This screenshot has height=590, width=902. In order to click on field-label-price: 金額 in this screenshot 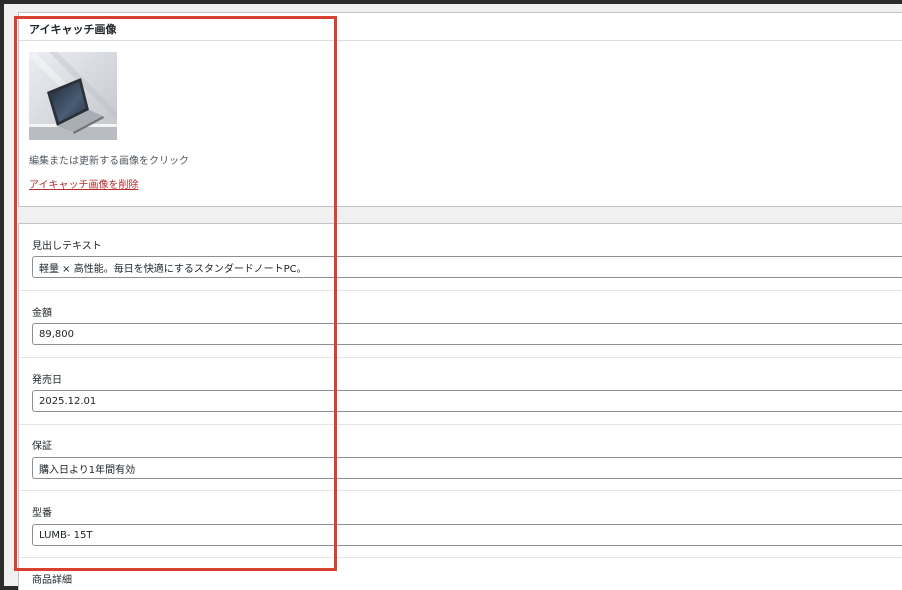, I will do `click(42, 313)`.